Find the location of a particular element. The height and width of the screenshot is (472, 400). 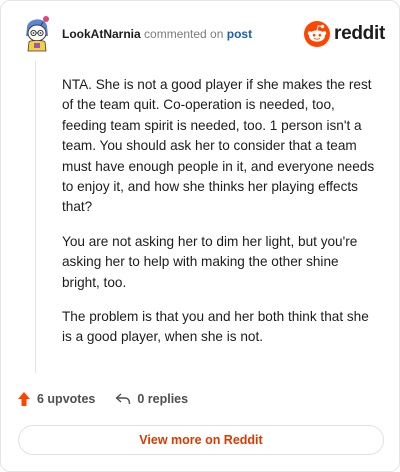

upvote-stat: 6 upvotes is located at coordinates (56, 399).